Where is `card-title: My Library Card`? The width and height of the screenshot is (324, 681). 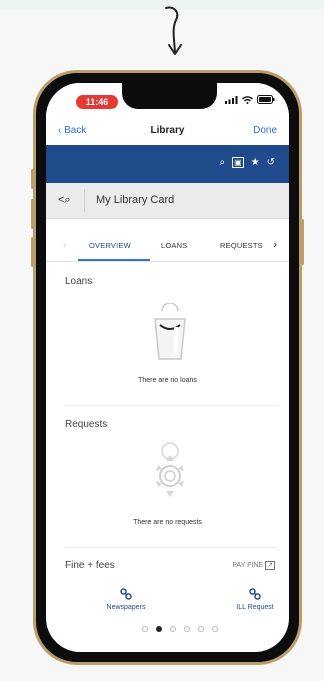 card-title: My Library Card is located at coordinates (135, 200).